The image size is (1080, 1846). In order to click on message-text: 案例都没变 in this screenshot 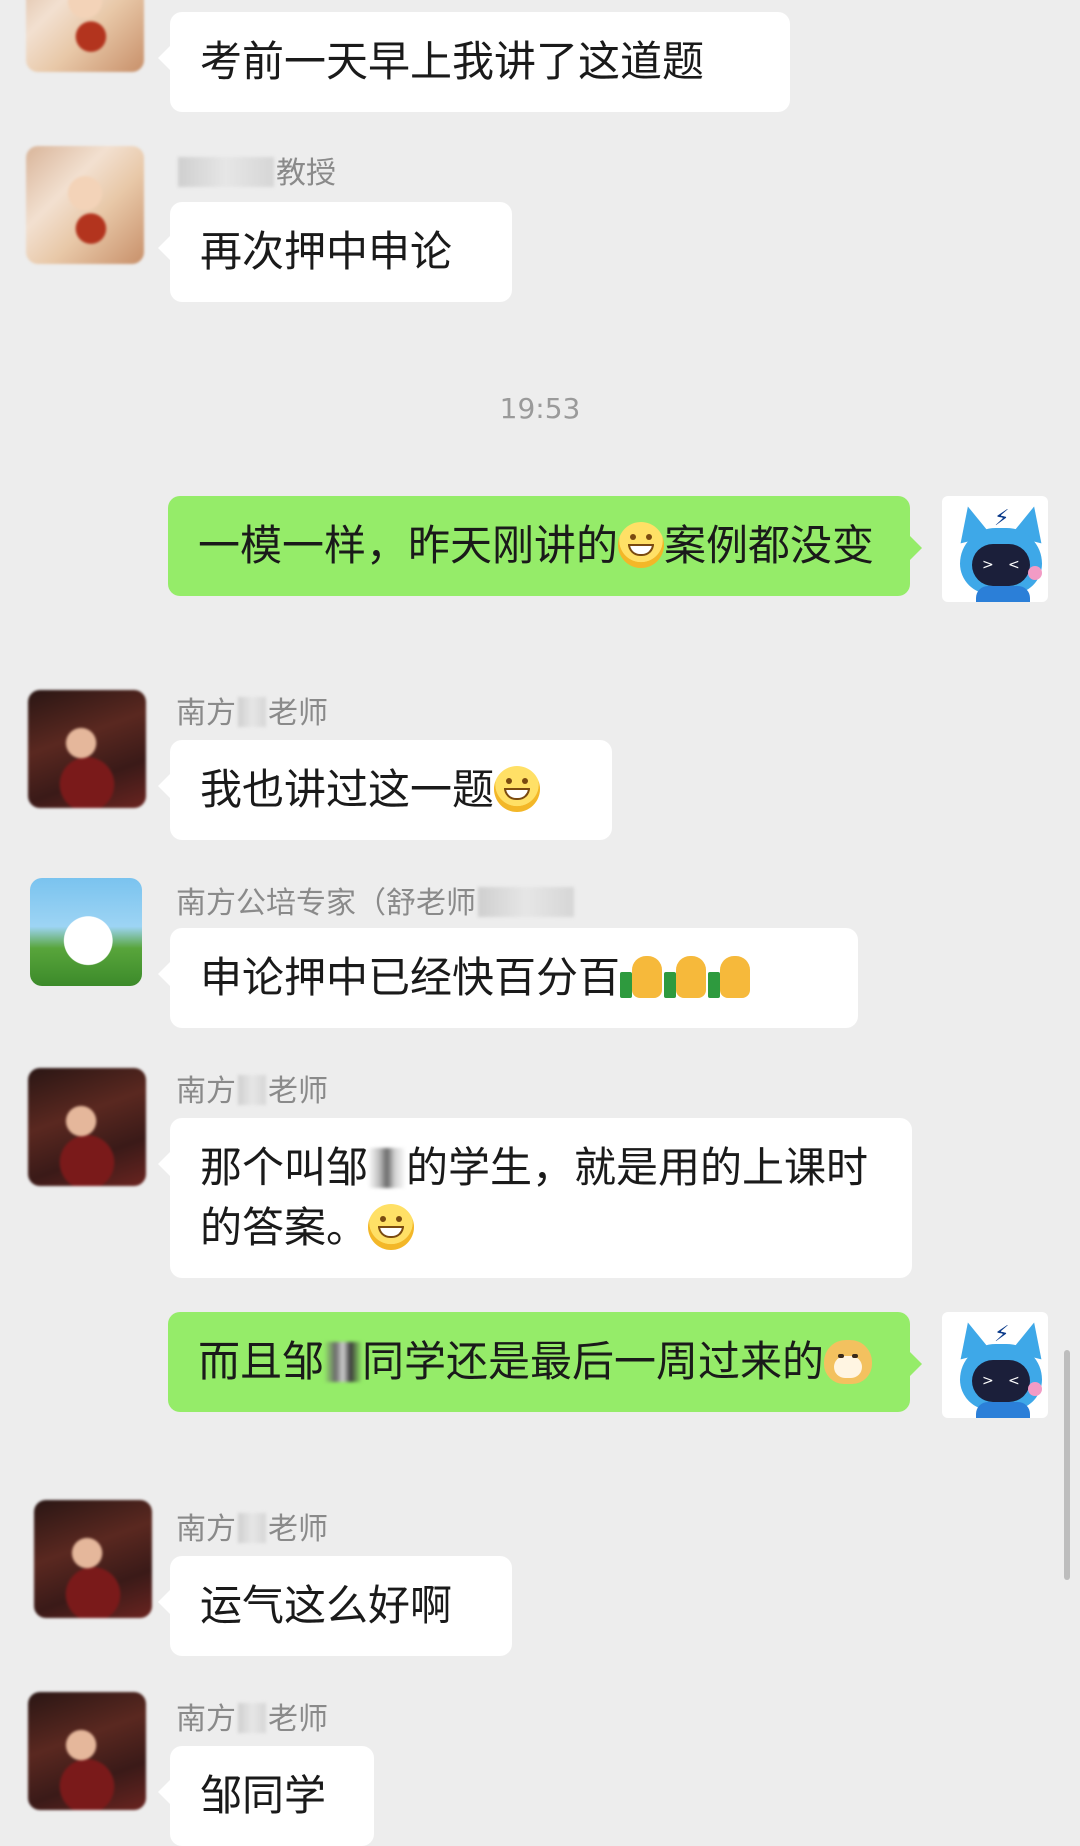, I will do `click(769, 545)`.